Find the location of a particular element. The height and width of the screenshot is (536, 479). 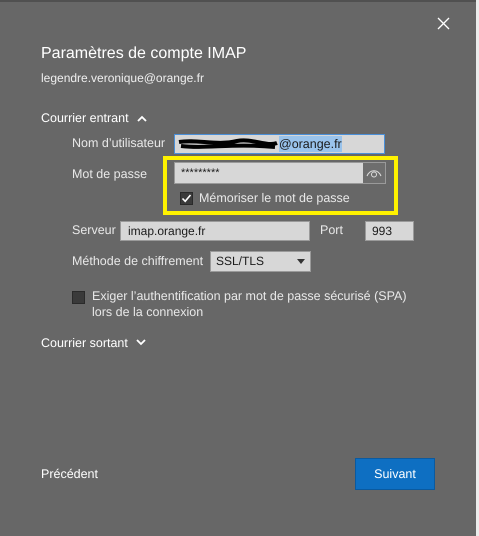

dialog-title: Paramètres de compte IMAP is located at coordinates (144, 54).